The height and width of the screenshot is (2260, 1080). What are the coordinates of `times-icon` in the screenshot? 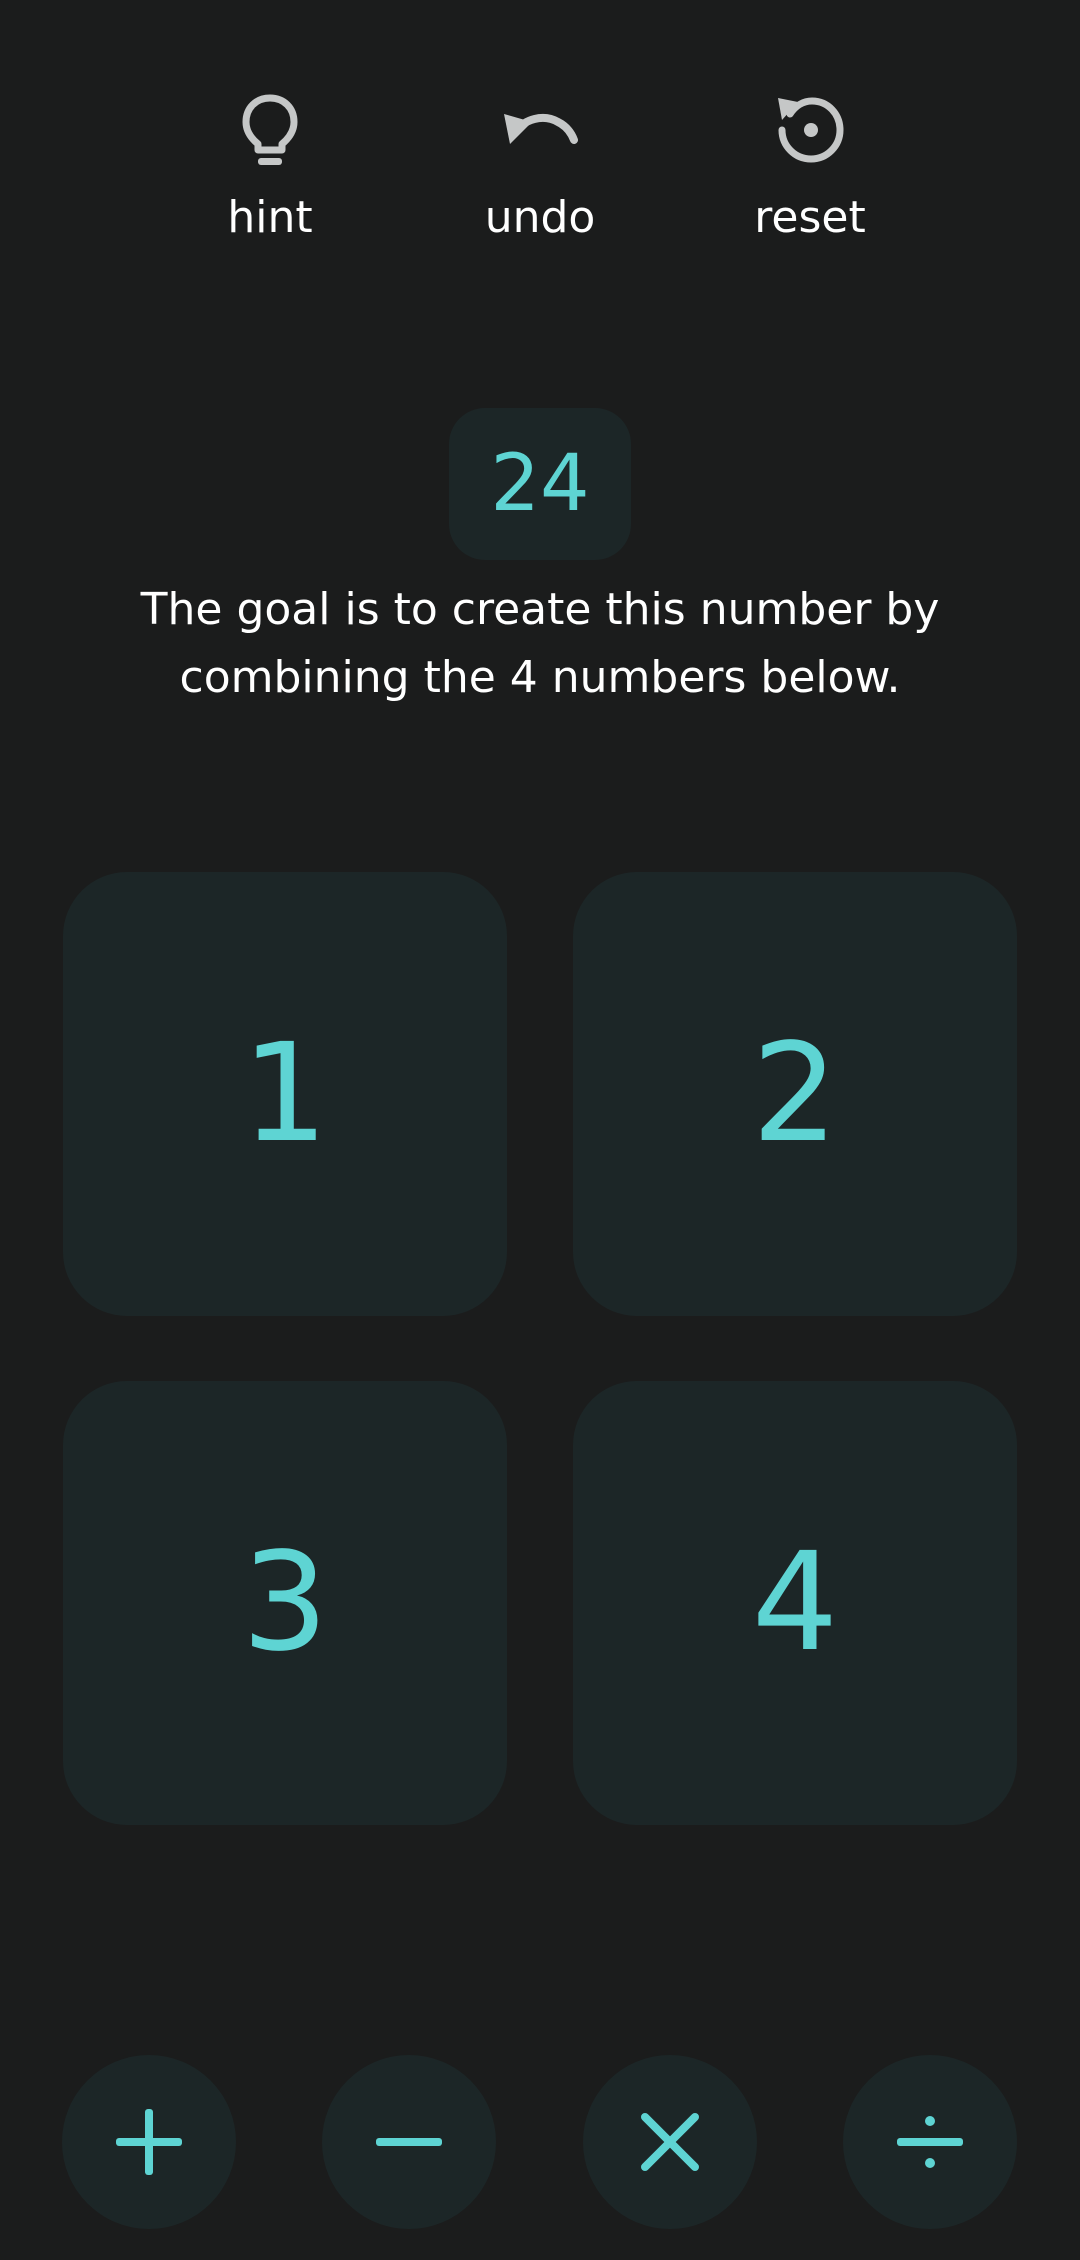 It's located at (670, 2142).